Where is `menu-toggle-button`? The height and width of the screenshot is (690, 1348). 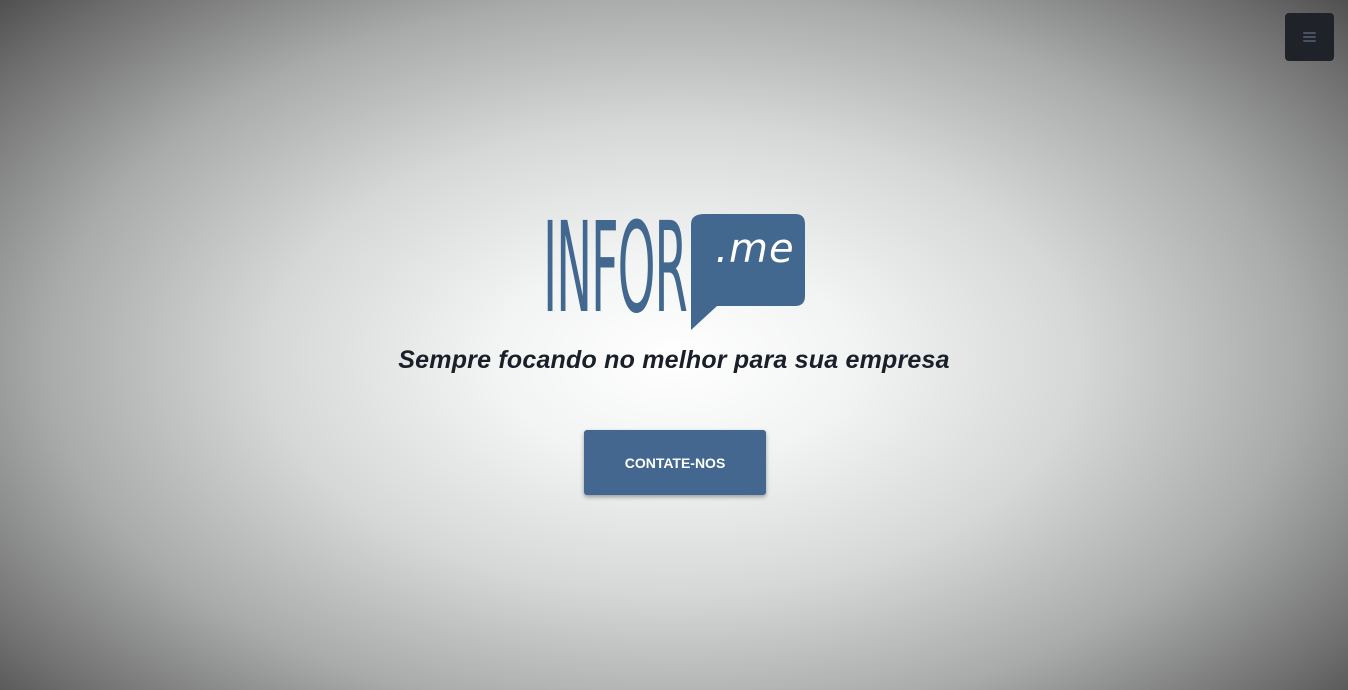 menu-toggle-button is located at coordinates (1309, 37).